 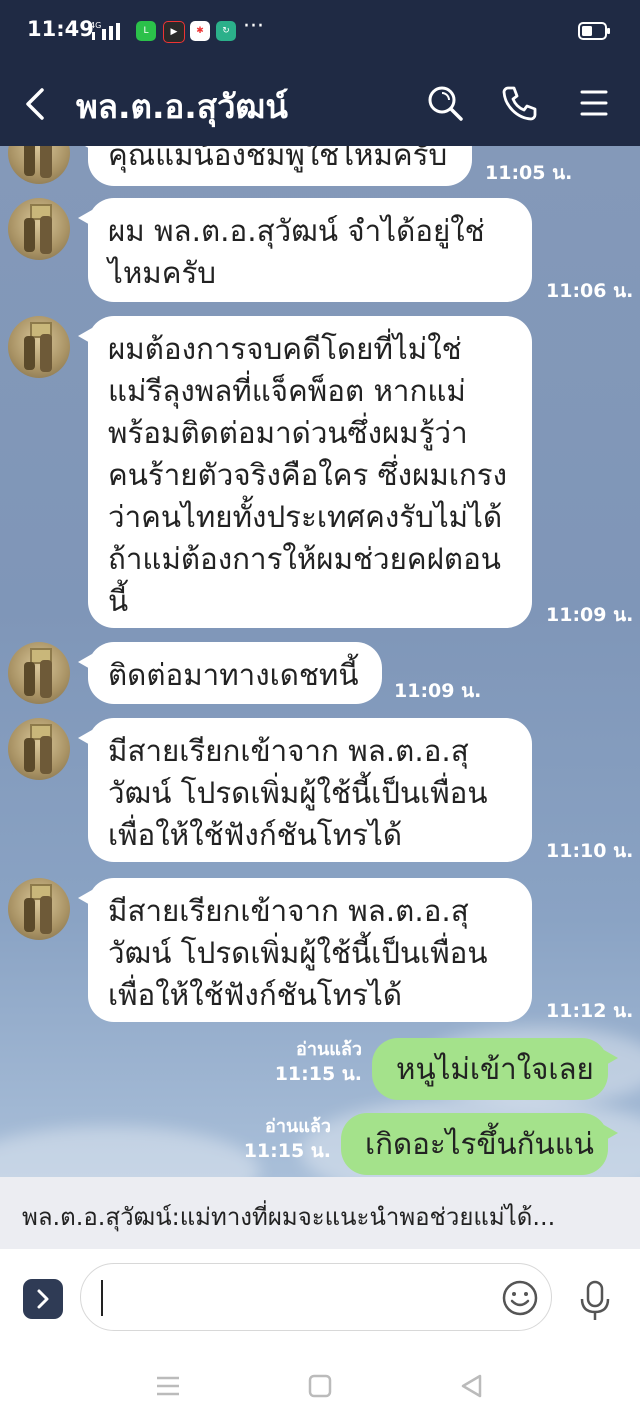 What do you see at coordinates (118, 601) in the screenshot?
I see `message-line: นี้` at bounding box center [118, 601].